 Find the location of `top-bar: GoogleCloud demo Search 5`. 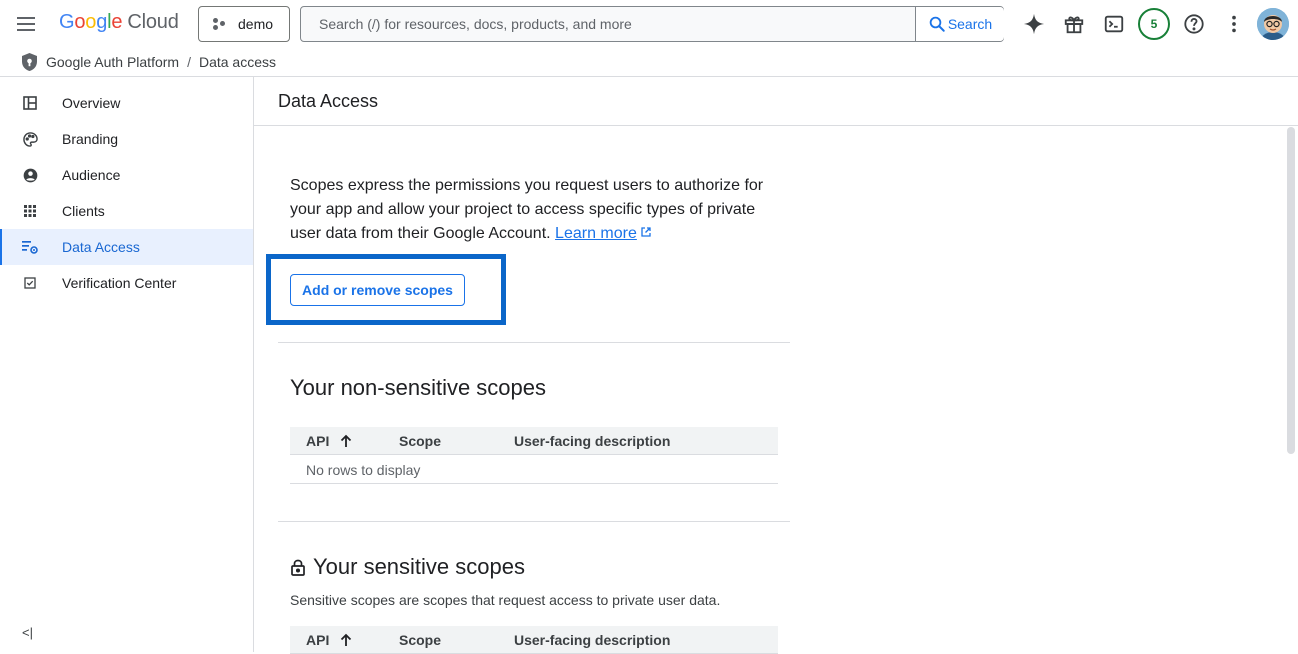

top-bar: GoogleCloud demo Search 5 is located at coordinates (649, 24).